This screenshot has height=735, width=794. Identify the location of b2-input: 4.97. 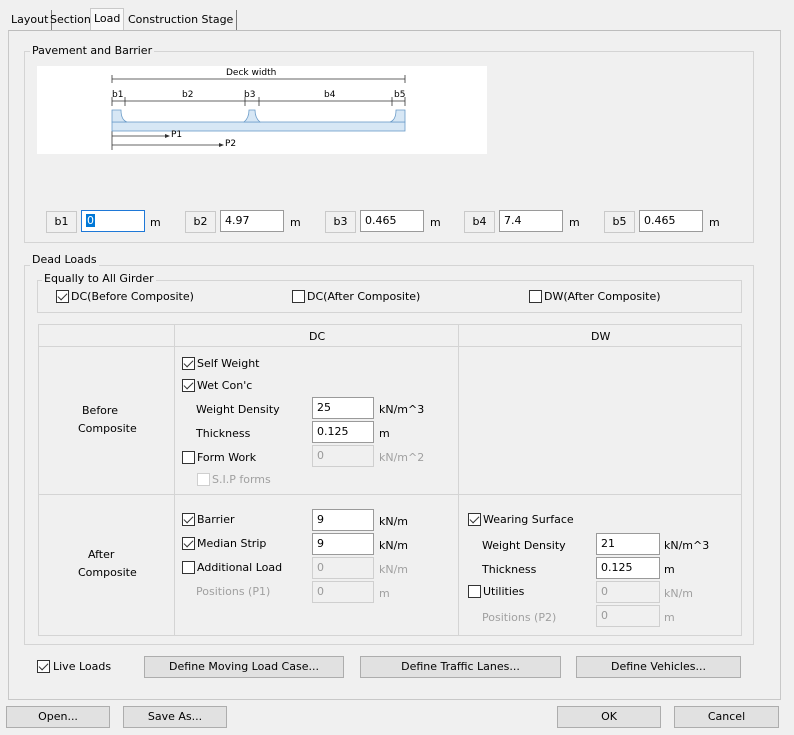
(252, 221).